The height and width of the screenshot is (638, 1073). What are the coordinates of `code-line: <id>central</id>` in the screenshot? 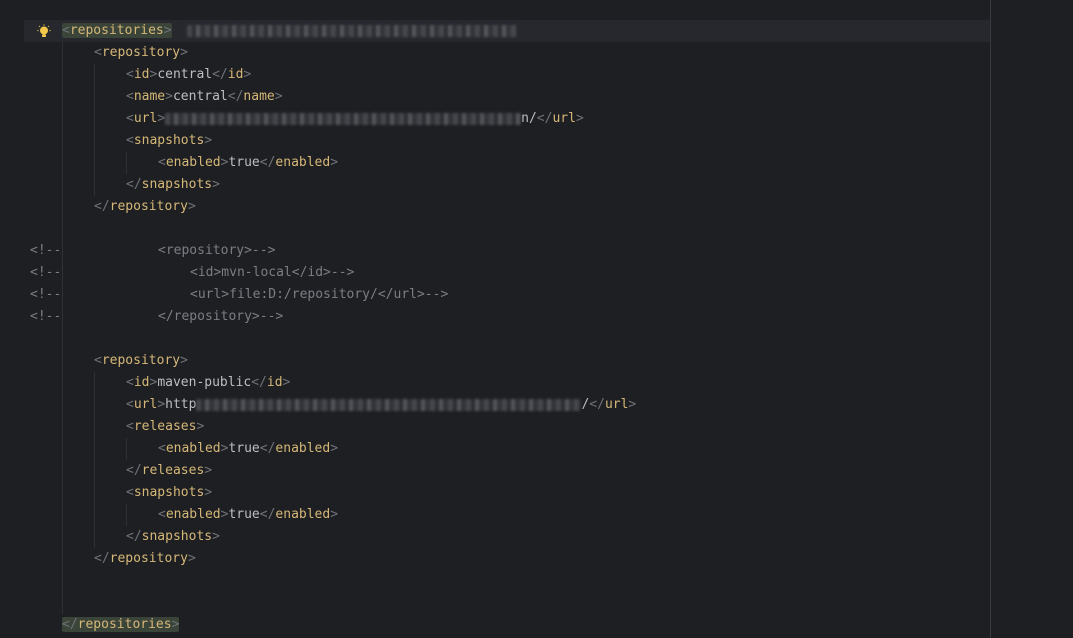 It's located at (188, 75).